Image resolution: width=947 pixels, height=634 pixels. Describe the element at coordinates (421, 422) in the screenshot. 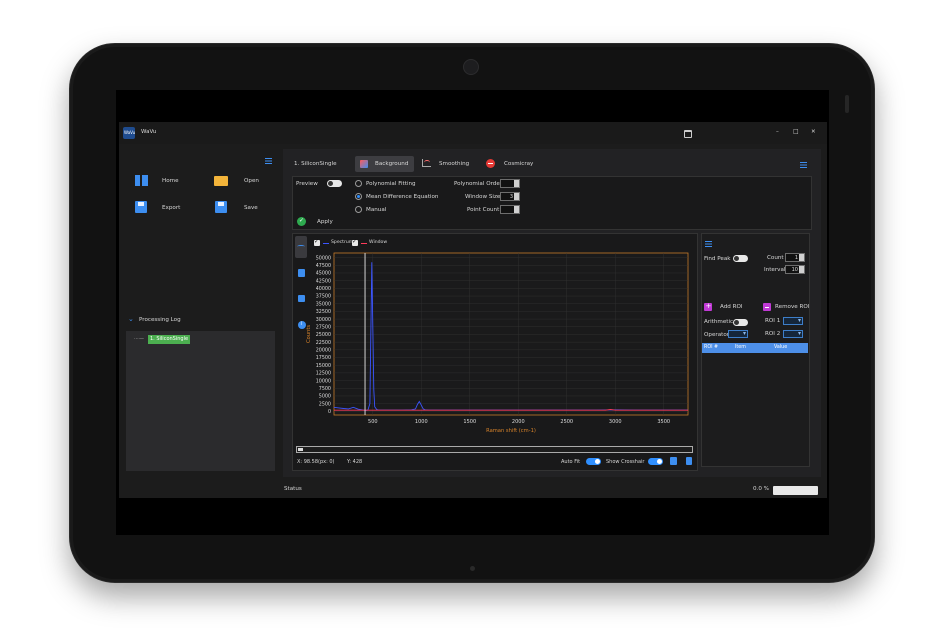

I see `x-tick-label: 1000` at that location.